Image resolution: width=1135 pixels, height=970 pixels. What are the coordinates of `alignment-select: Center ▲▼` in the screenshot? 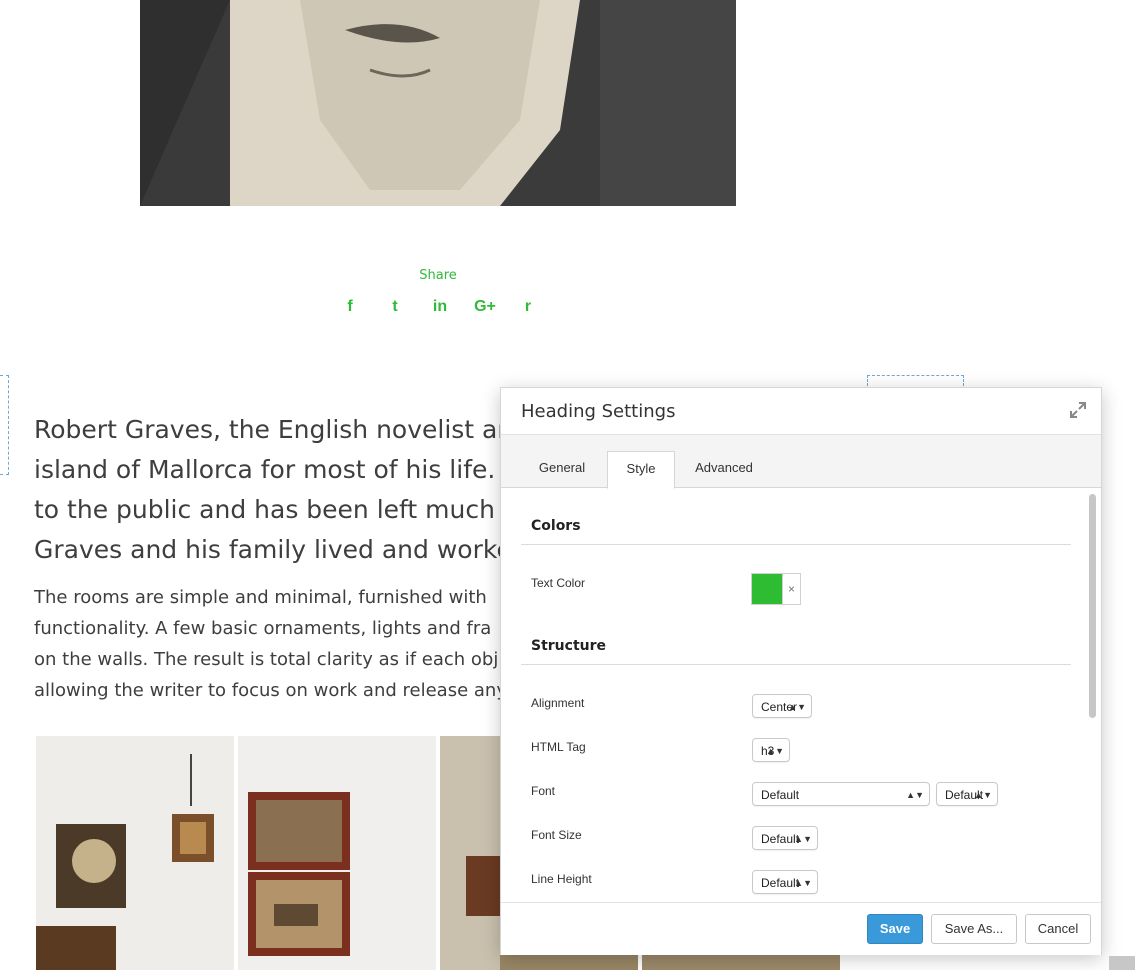 It's located at (782, 706).